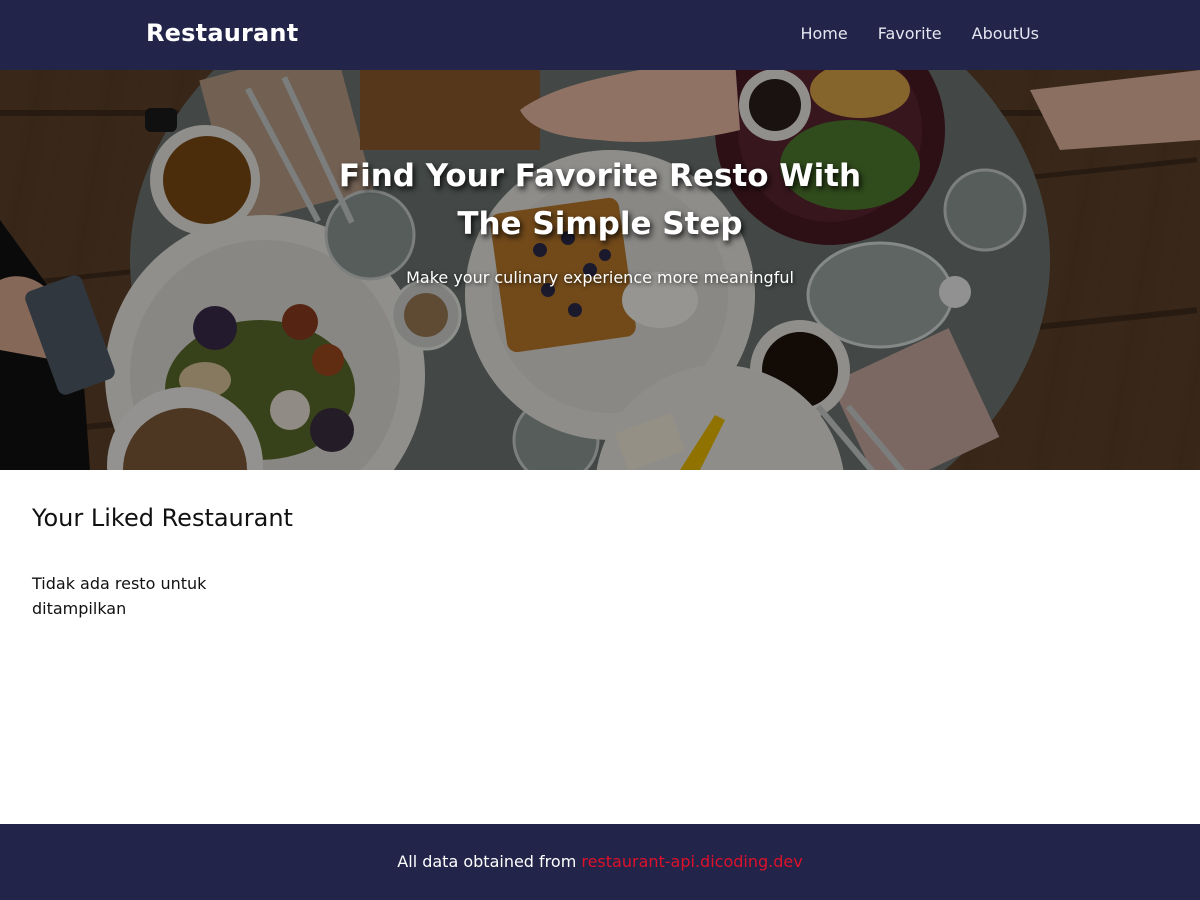 The height and width of the screenshot is (900, 1200). Describe the element at coordinates (823, 34) in the screenshot. I see `nav-home: Home` at that location.